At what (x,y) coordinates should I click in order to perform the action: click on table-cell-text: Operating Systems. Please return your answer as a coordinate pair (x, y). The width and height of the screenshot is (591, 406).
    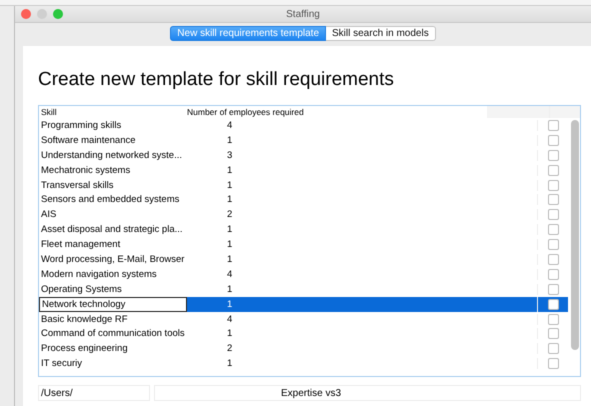
    Looking at the image, I should click on (81, 289).